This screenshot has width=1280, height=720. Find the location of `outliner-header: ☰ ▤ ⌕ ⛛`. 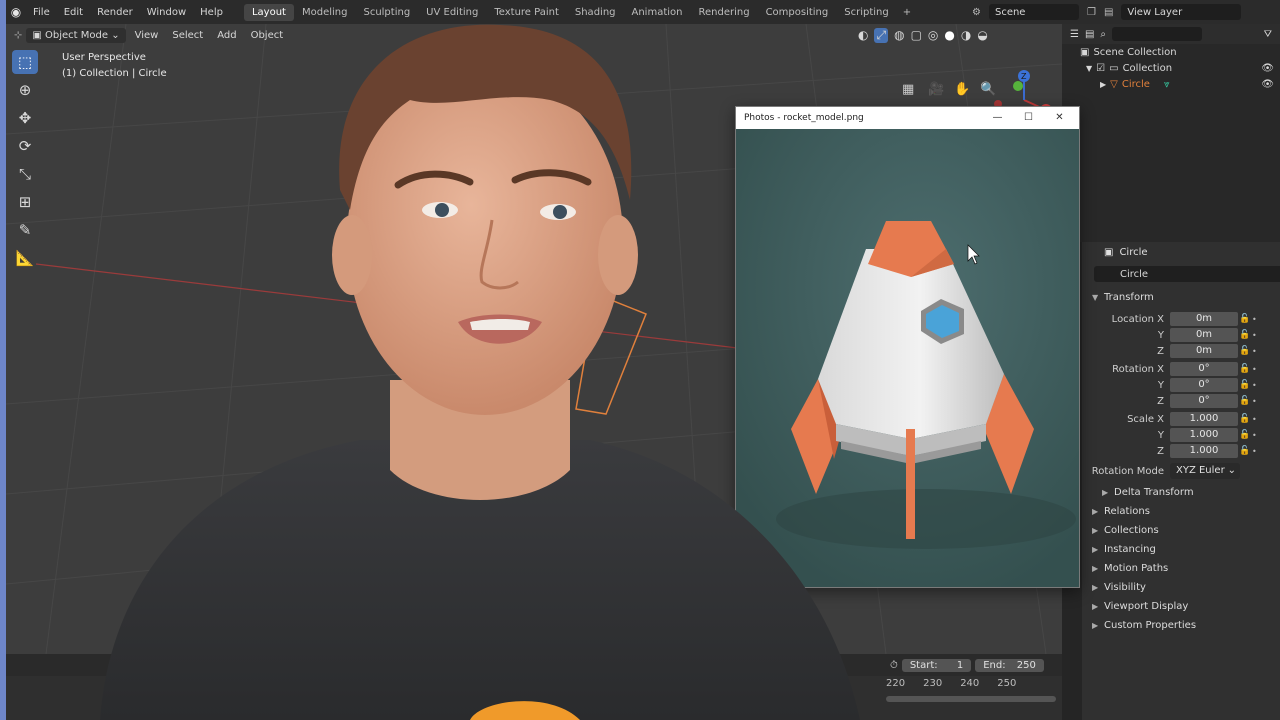

outliner-header: ☰ ▤ ⌕ ⛛ is located at coordinates (1171, 34).